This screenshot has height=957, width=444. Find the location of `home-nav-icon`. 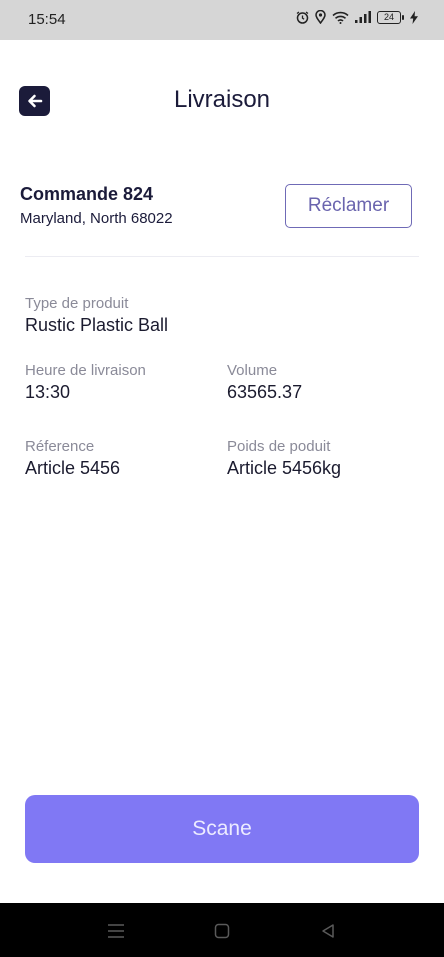

home-nav-icon is located at coordinates (222, 931).